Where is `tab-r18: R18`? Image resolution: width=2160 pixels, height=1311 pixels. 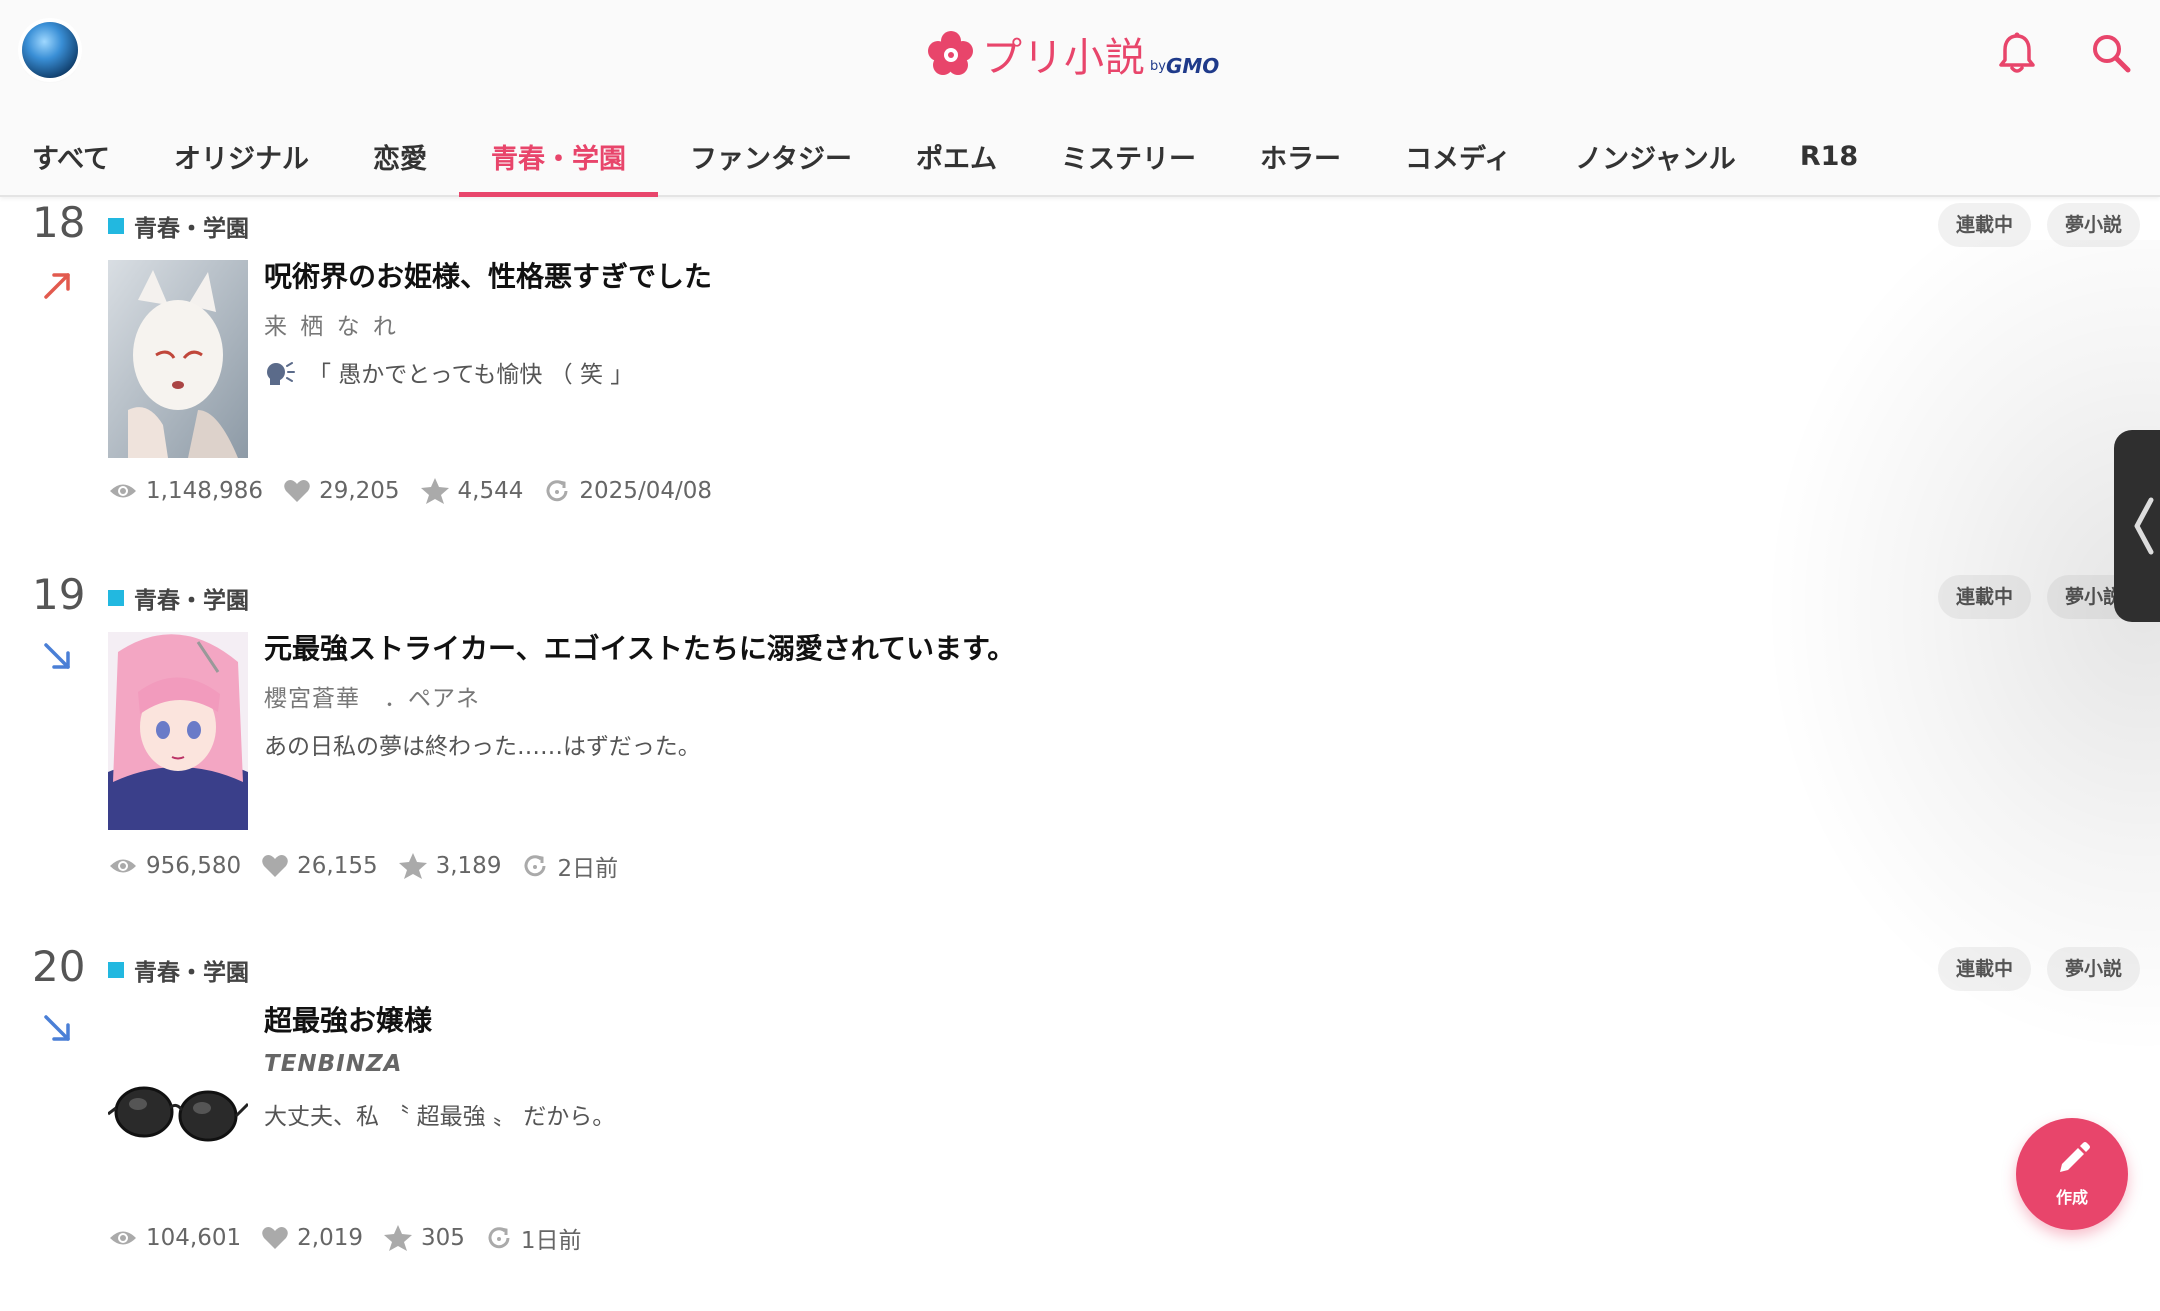 tab-r18: R18 is located at coordinates (1829, 156).